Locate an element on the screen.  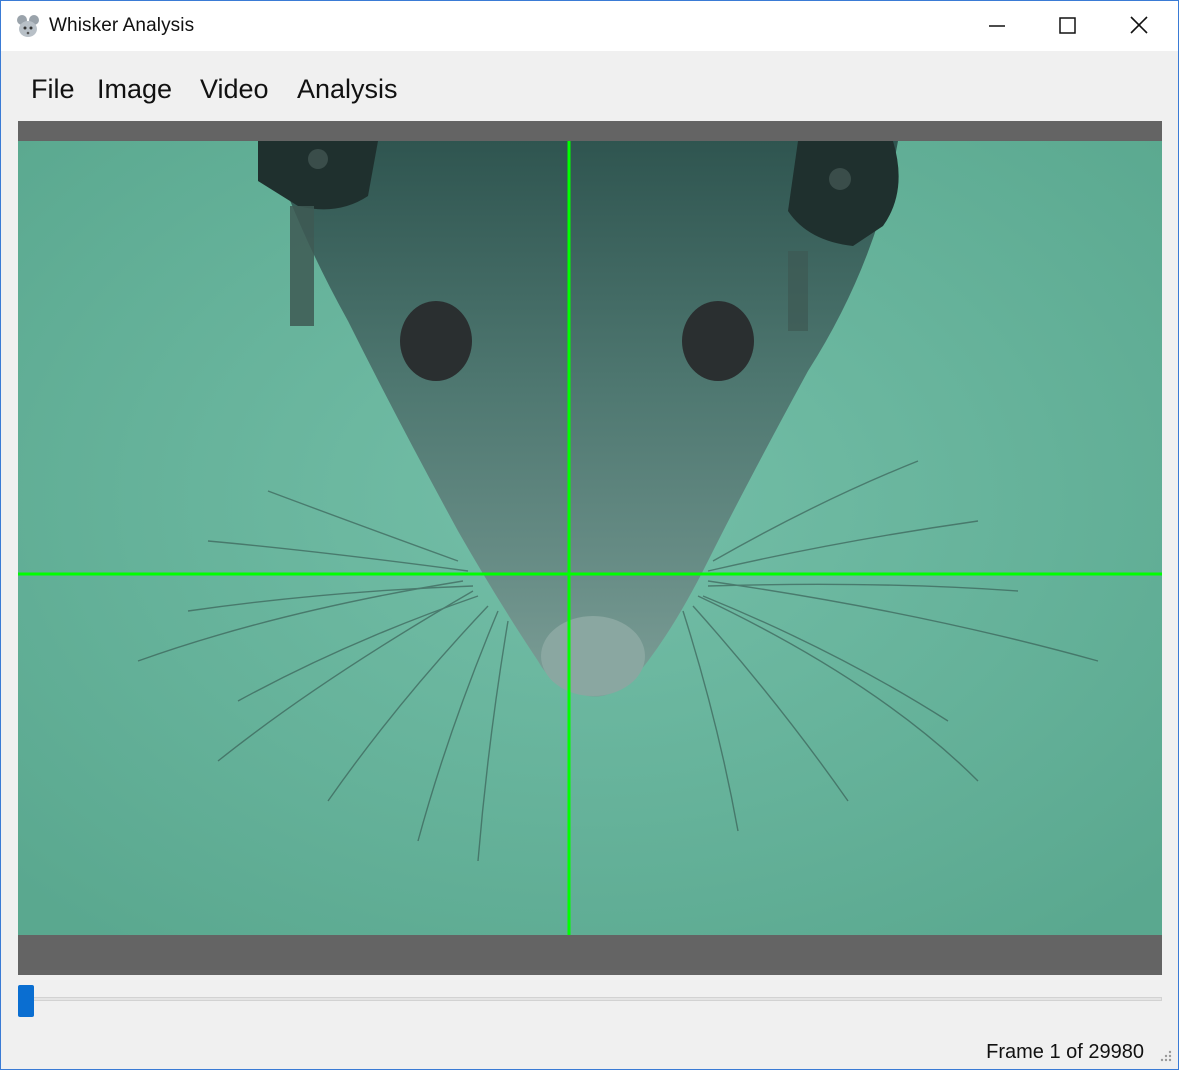
frame-slider-track is located at coordinates (593, 999).